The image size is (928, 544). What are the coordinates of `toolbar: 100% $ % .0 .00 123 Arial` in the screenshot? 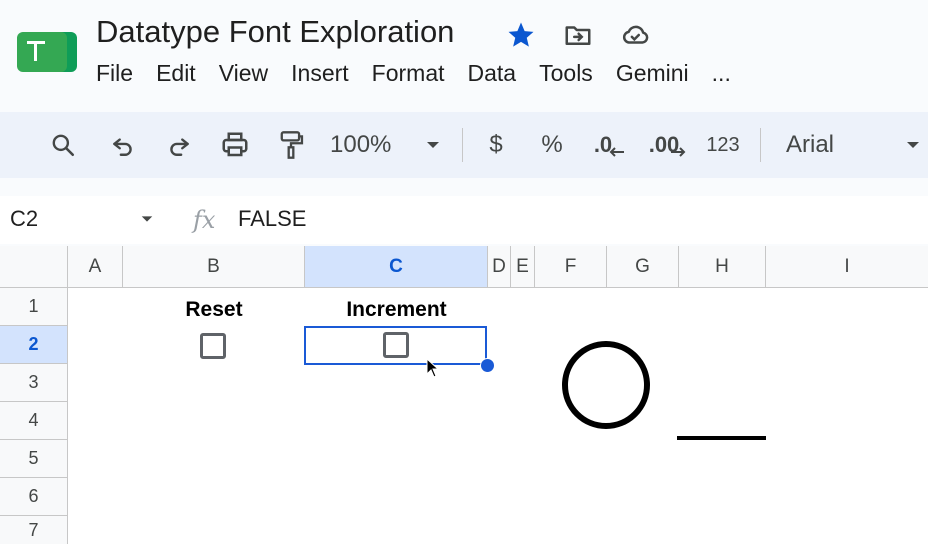 It's located at (464, 145).